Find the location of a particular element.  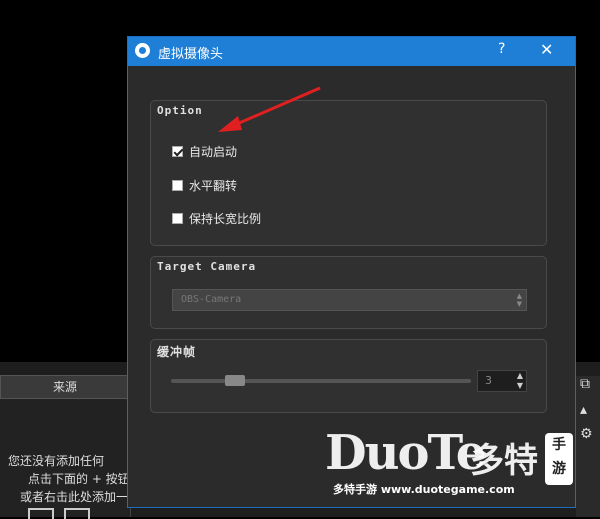

arrow-head is located at coordinates (230, 124).